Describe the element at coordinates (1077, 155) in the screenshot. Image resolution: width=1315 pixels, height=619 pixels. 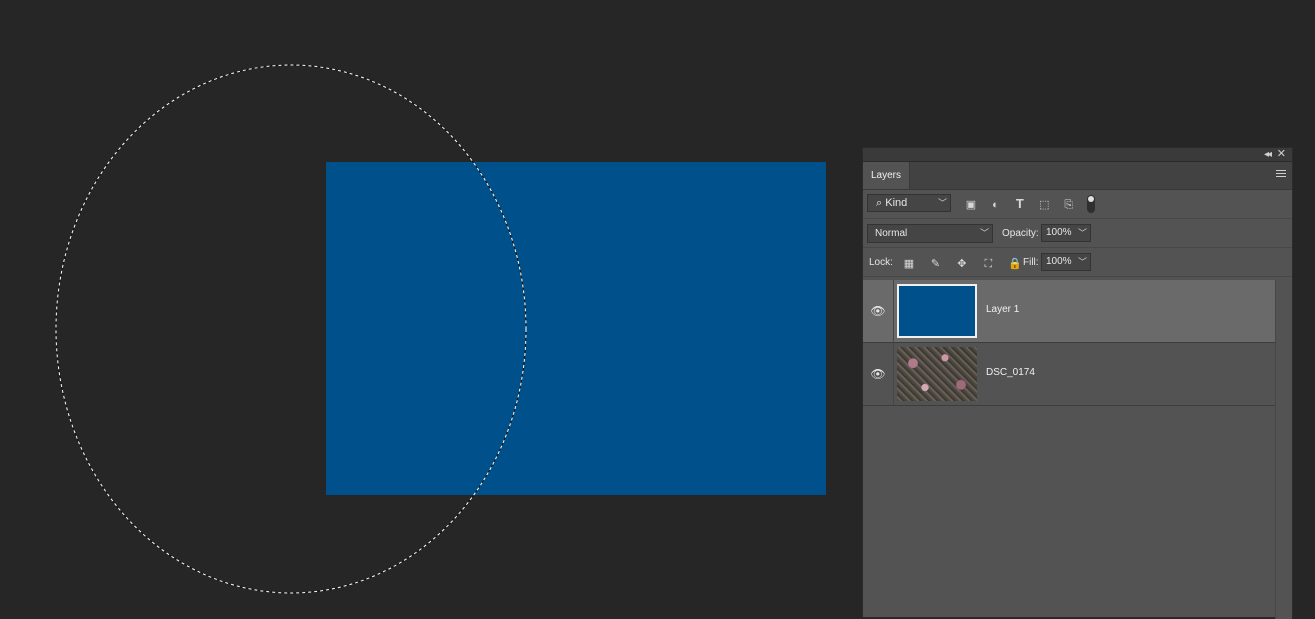
I see `panel-topbar: ◂◂ ✕` at that location.